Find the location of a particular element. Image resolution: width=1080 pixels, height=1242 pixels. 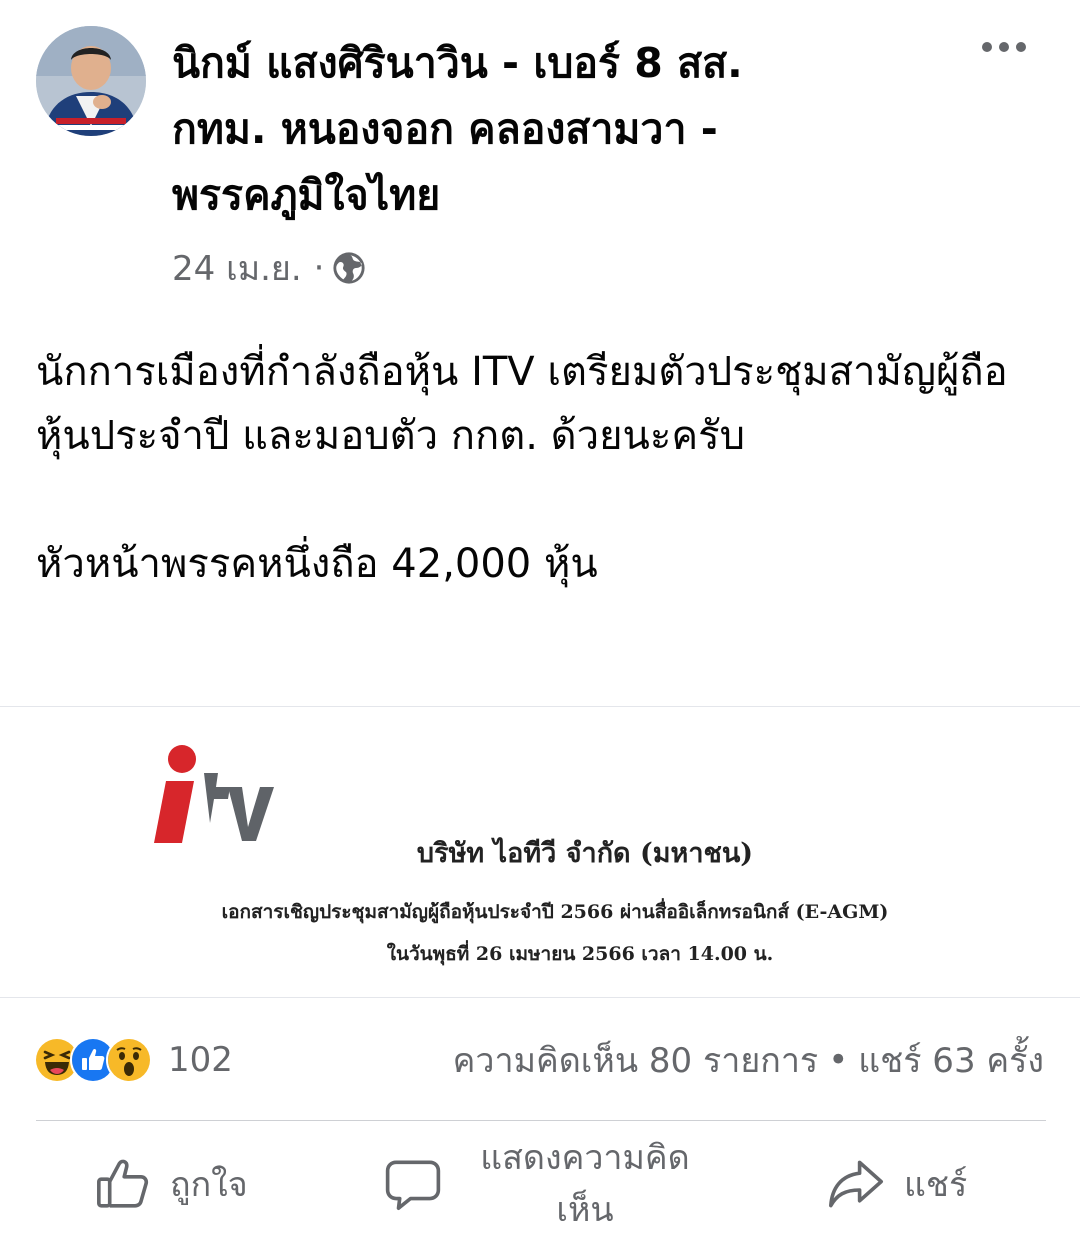

thumbs-up-icon is located at coordinates (123, 1184).